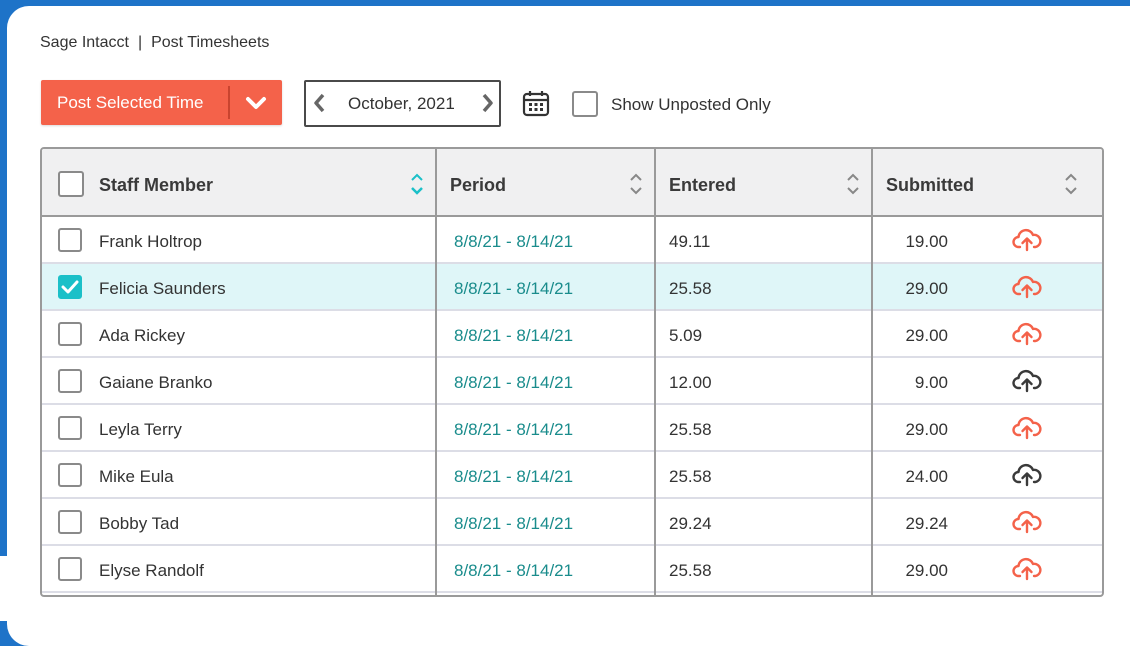 The image size is (1130, 646). I want to click on post-selected-time-button: Post Selected Time, so click(161, 102).